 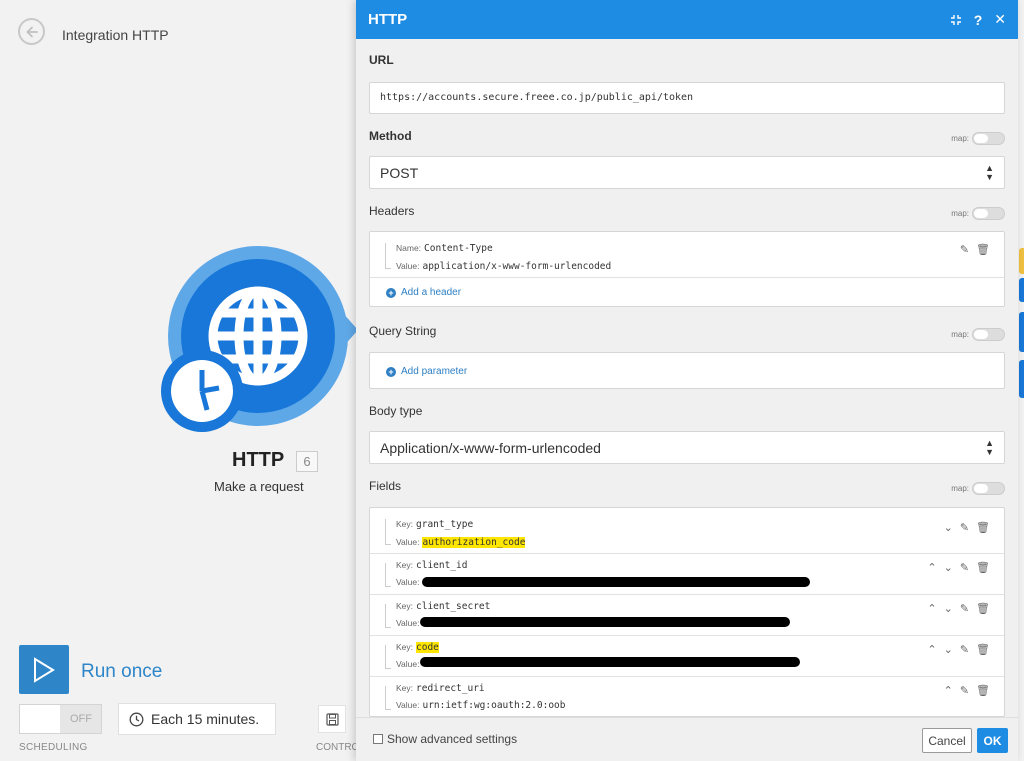 I want to click on fields-map-toggle: map:, so click(x=978, y=488).